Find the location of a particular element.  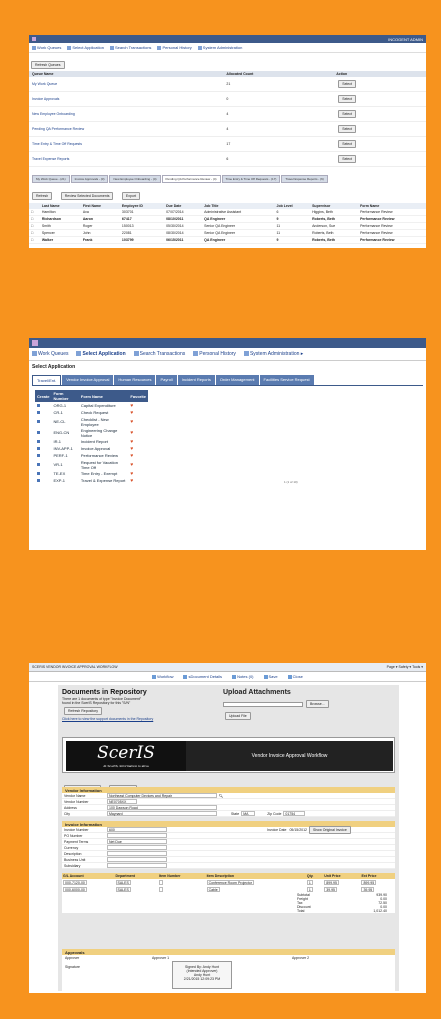

form-name: Checklist - New Employee is located at coordinates (104, 421).